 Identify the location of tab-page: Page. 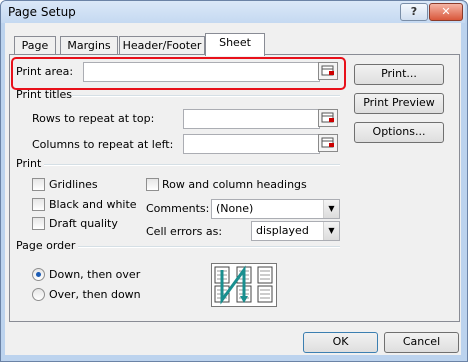
(35, 45).